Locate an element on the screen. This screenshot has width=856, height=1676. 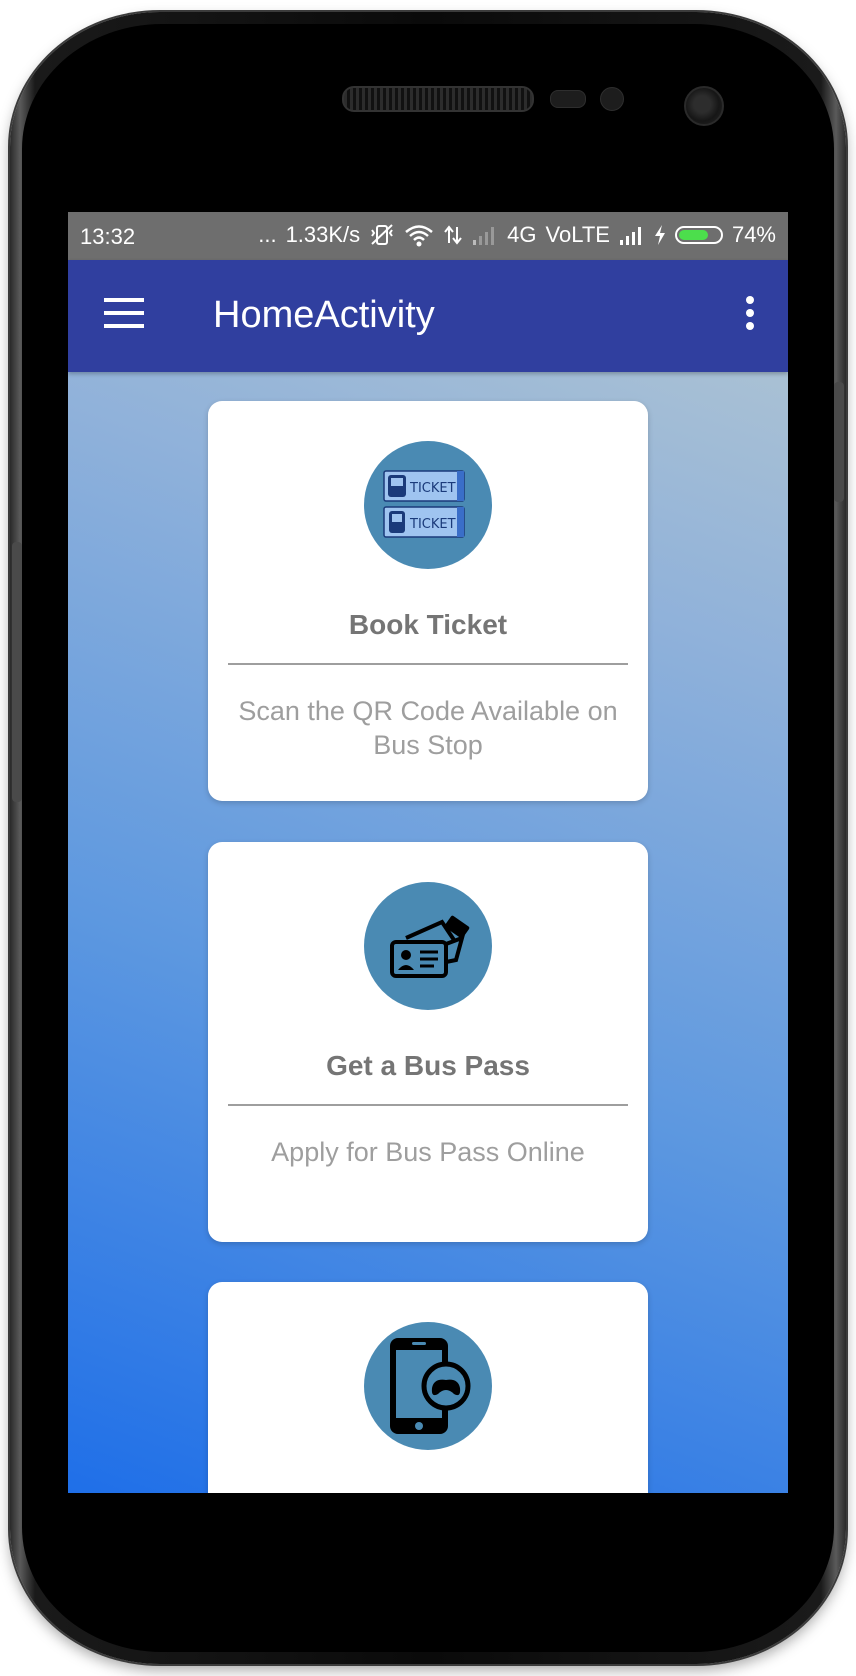
hamburger-menu-icon is located at coordinates (124, 314).